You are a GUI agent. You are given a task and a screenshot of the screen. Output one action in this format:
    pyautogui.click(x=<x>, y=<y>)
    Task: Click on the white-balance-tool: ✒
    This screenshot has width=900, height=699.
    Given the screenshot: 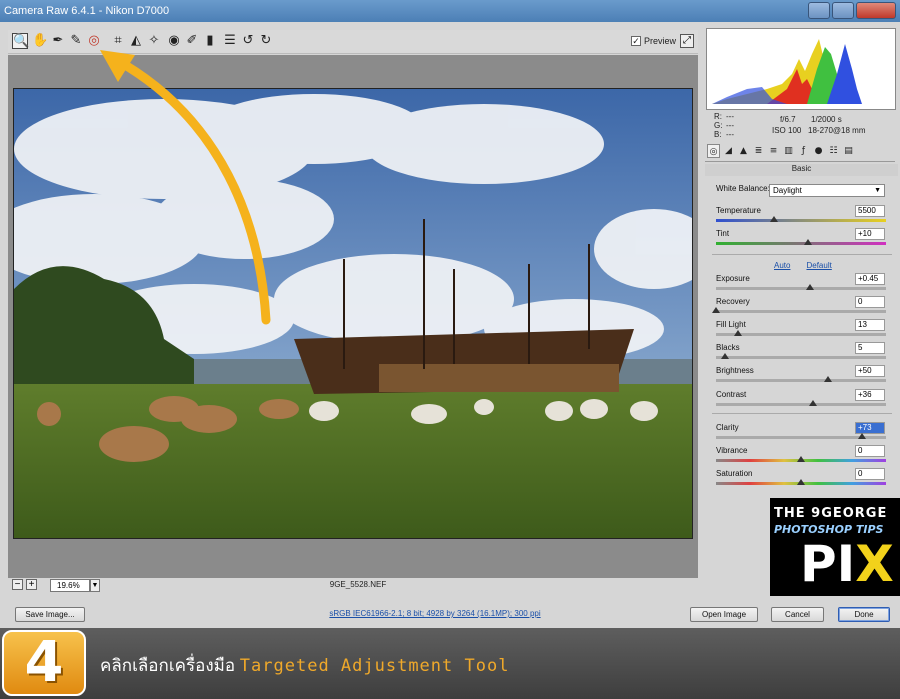 What is the action you would take?
    pyautogui.click(x=58, y=41)
    